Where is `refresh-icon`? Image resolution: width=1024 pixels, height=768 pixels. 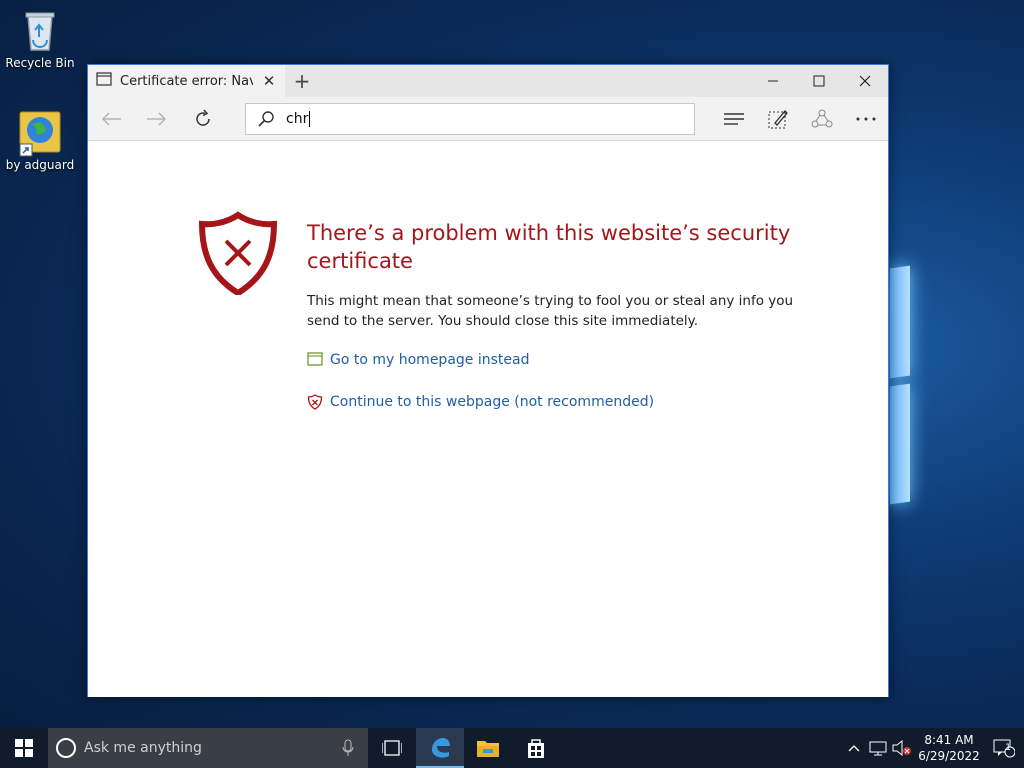
refresh-icon is located at coordinates (203, 119).